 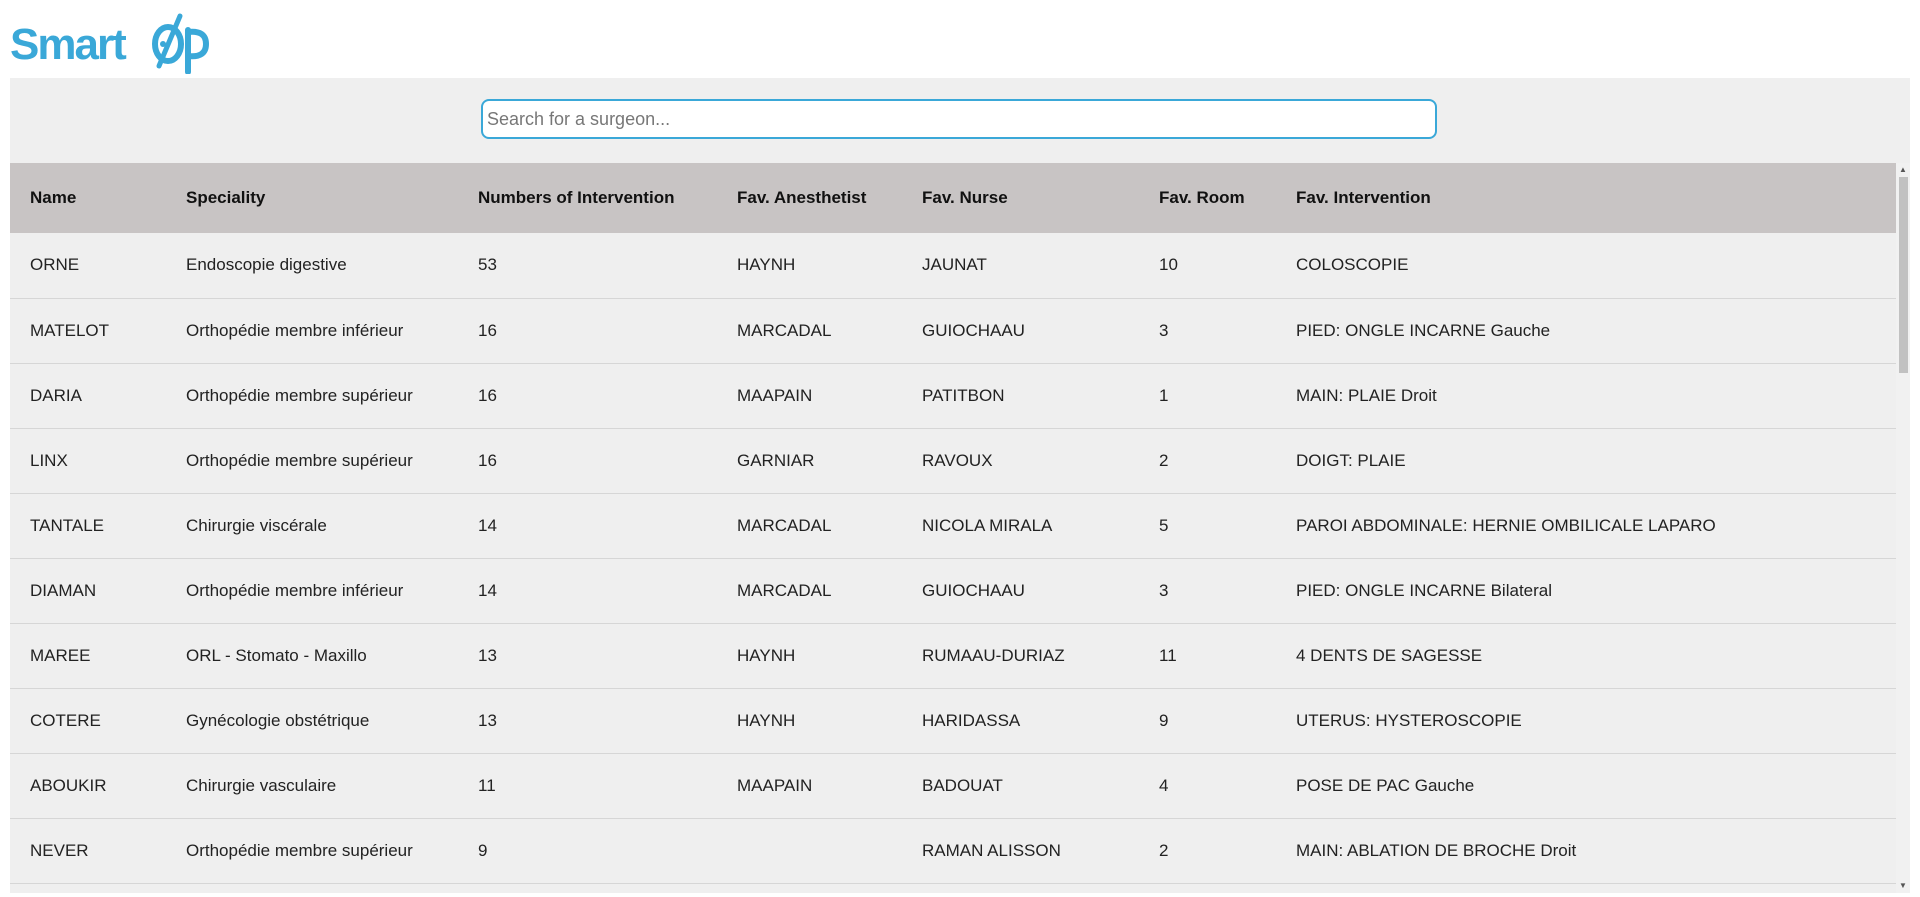 I want to click on cell-nurse: RAVOUX, so click(x=957, y=460).